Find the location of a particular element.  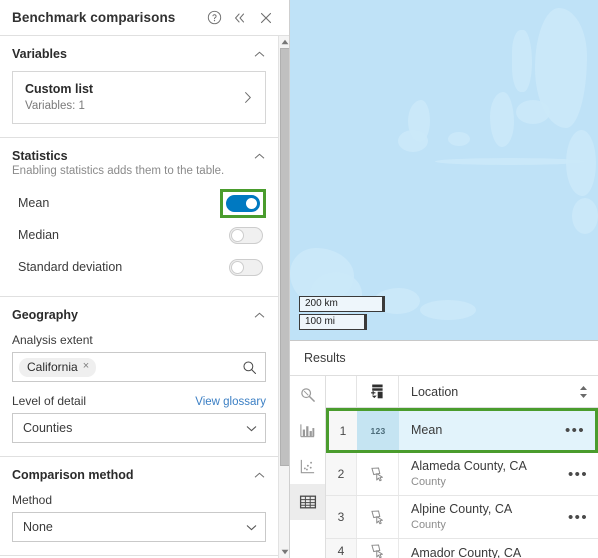

median-toggle-knob is located at coordinates (237, 235).